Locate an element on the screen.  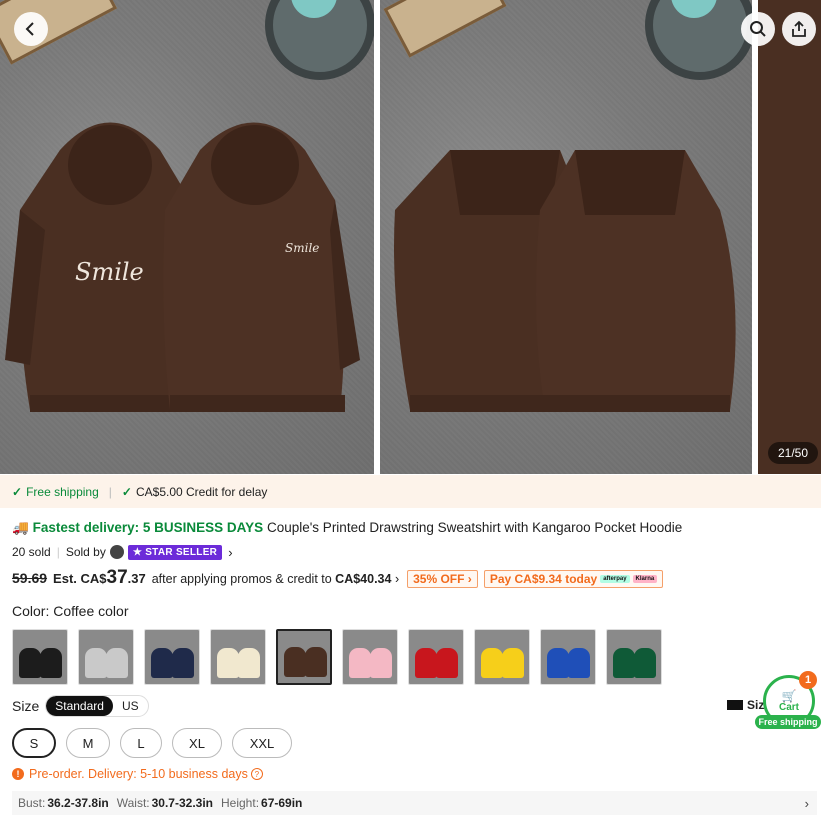
size-standard-option: Standard is located at coordinates (79, 706).